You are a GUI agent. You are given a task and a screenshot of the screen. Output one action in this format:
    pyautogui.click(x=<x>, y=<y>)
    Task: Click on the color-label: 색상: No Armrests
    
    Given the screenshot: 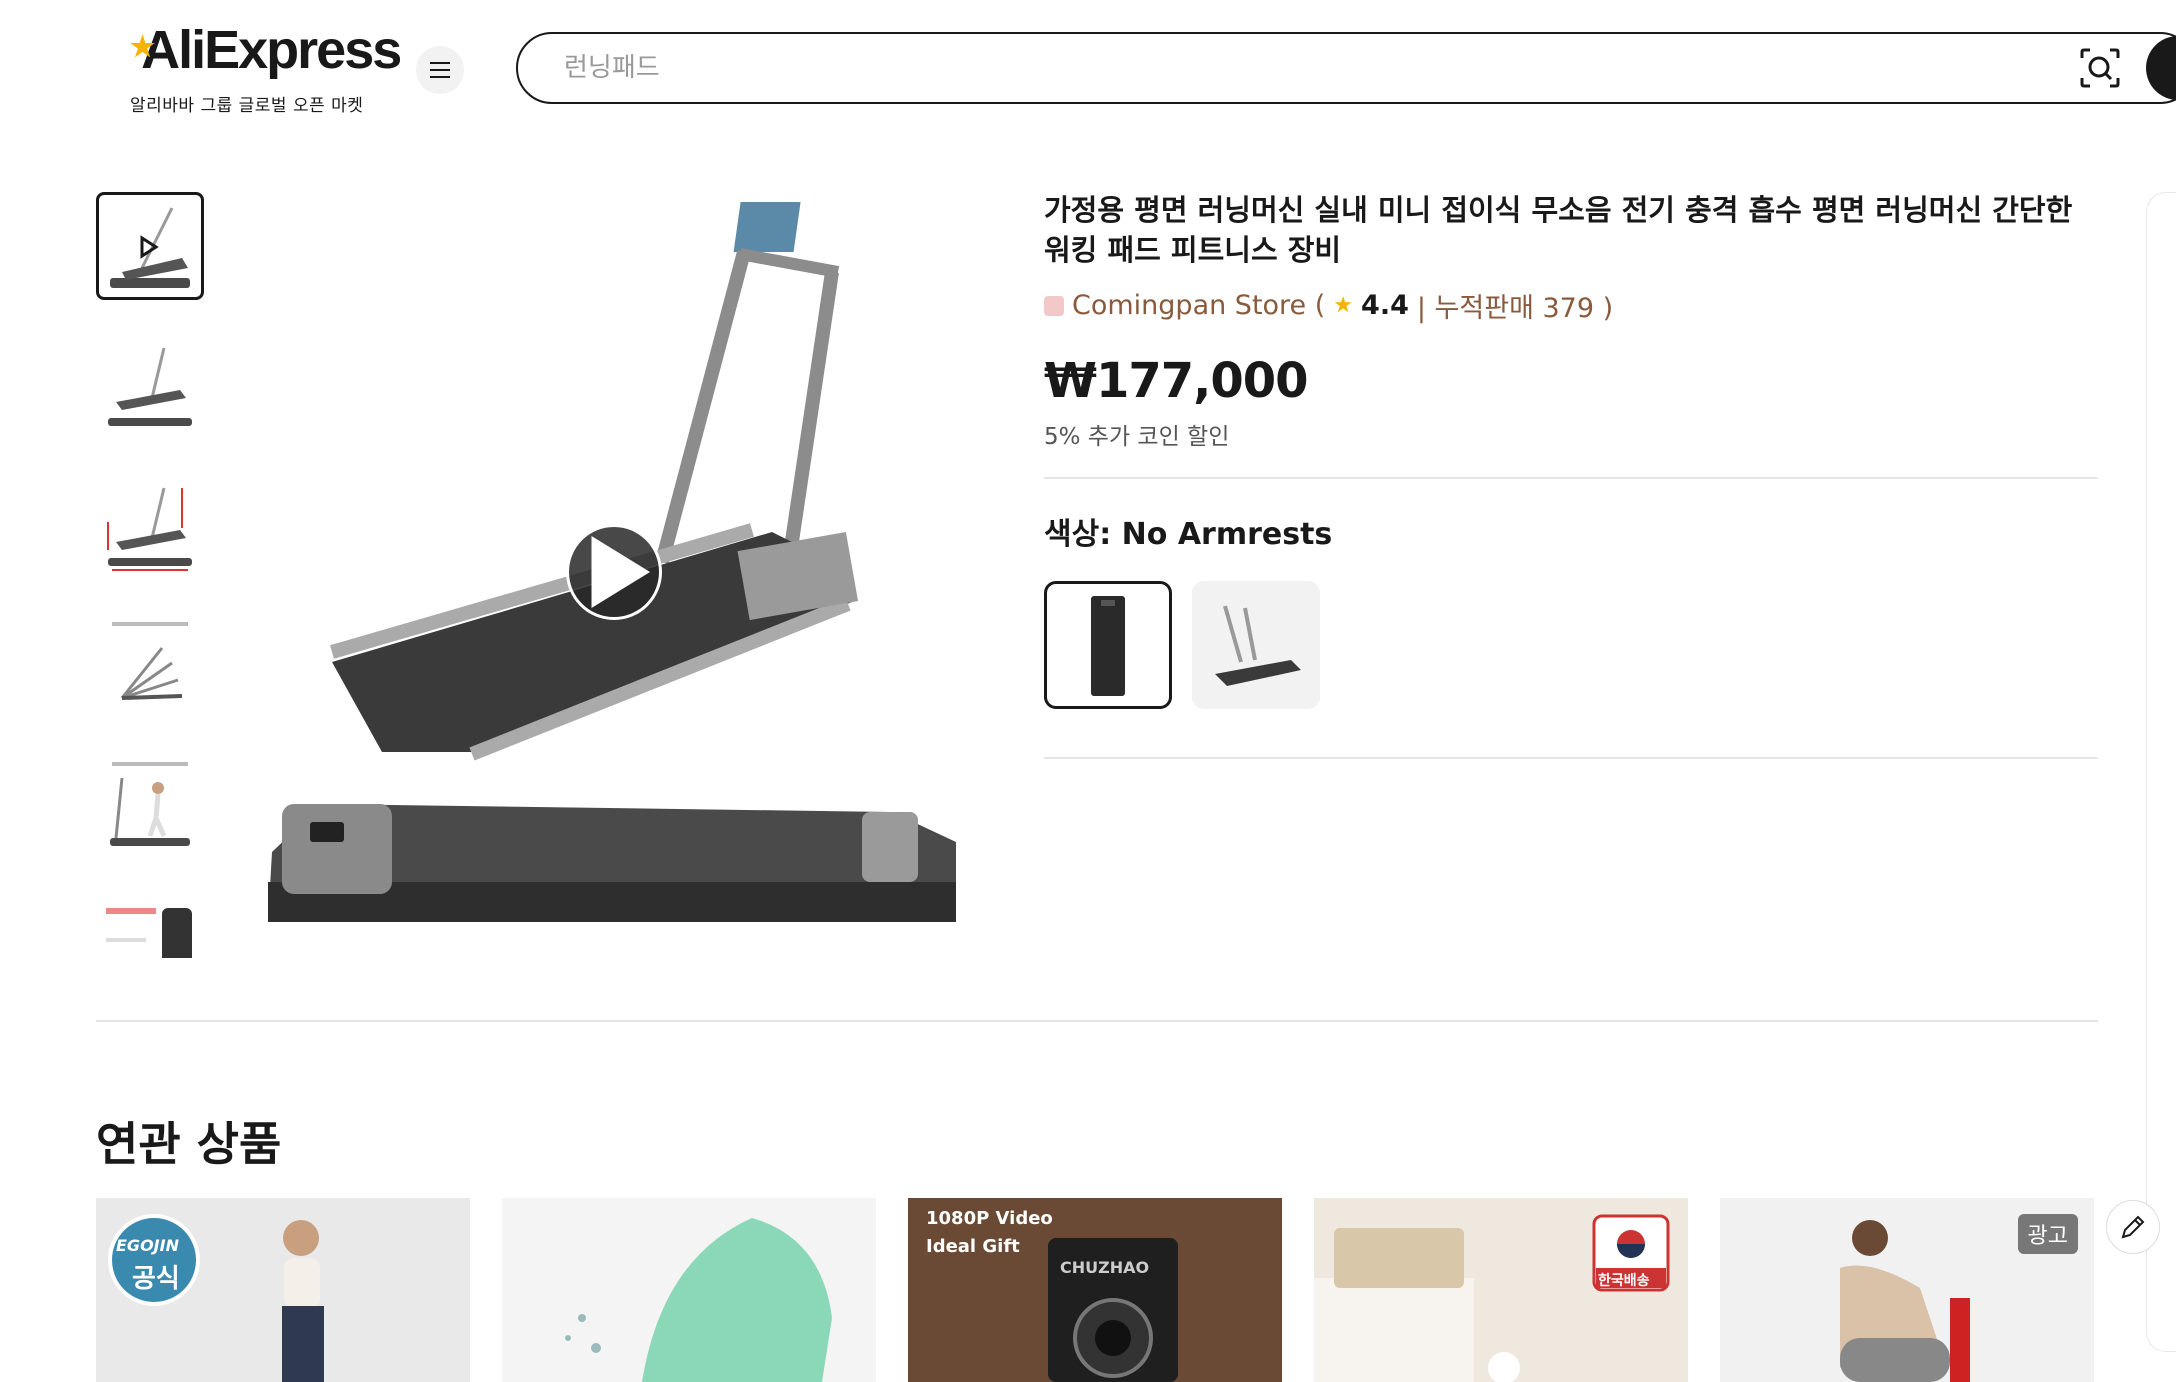 What is the action you would take?
    pyautogui.click(x=1188, y=534)
    